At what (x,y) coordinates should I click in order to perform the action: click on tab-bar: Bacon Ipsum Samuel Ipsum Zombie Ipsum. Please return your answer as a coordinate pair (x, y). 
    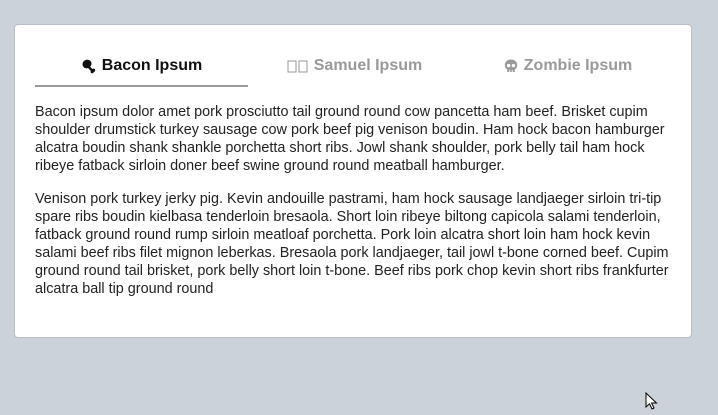
    Looking at the image, I should click on (355, 69).